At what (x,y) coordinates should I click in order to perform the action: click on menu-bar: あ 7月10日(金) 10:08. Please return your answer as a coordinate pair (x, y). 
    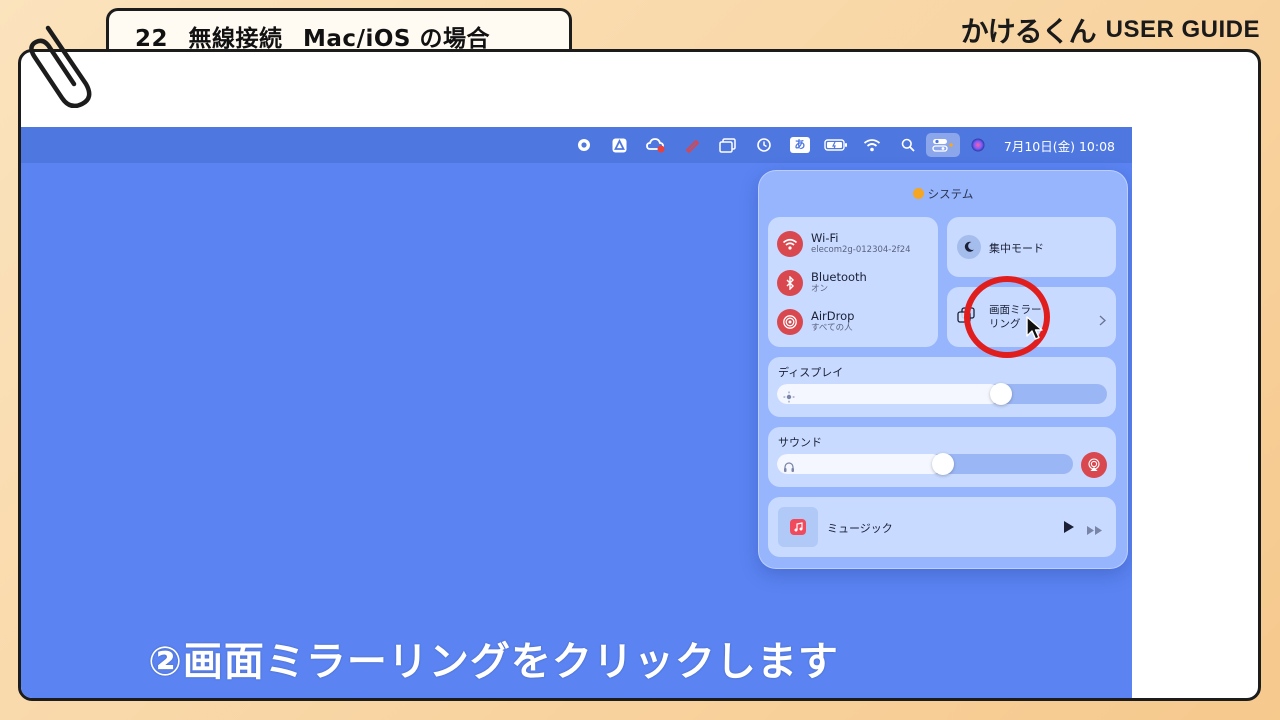
    Looking at the image, I should click on (576, 145).